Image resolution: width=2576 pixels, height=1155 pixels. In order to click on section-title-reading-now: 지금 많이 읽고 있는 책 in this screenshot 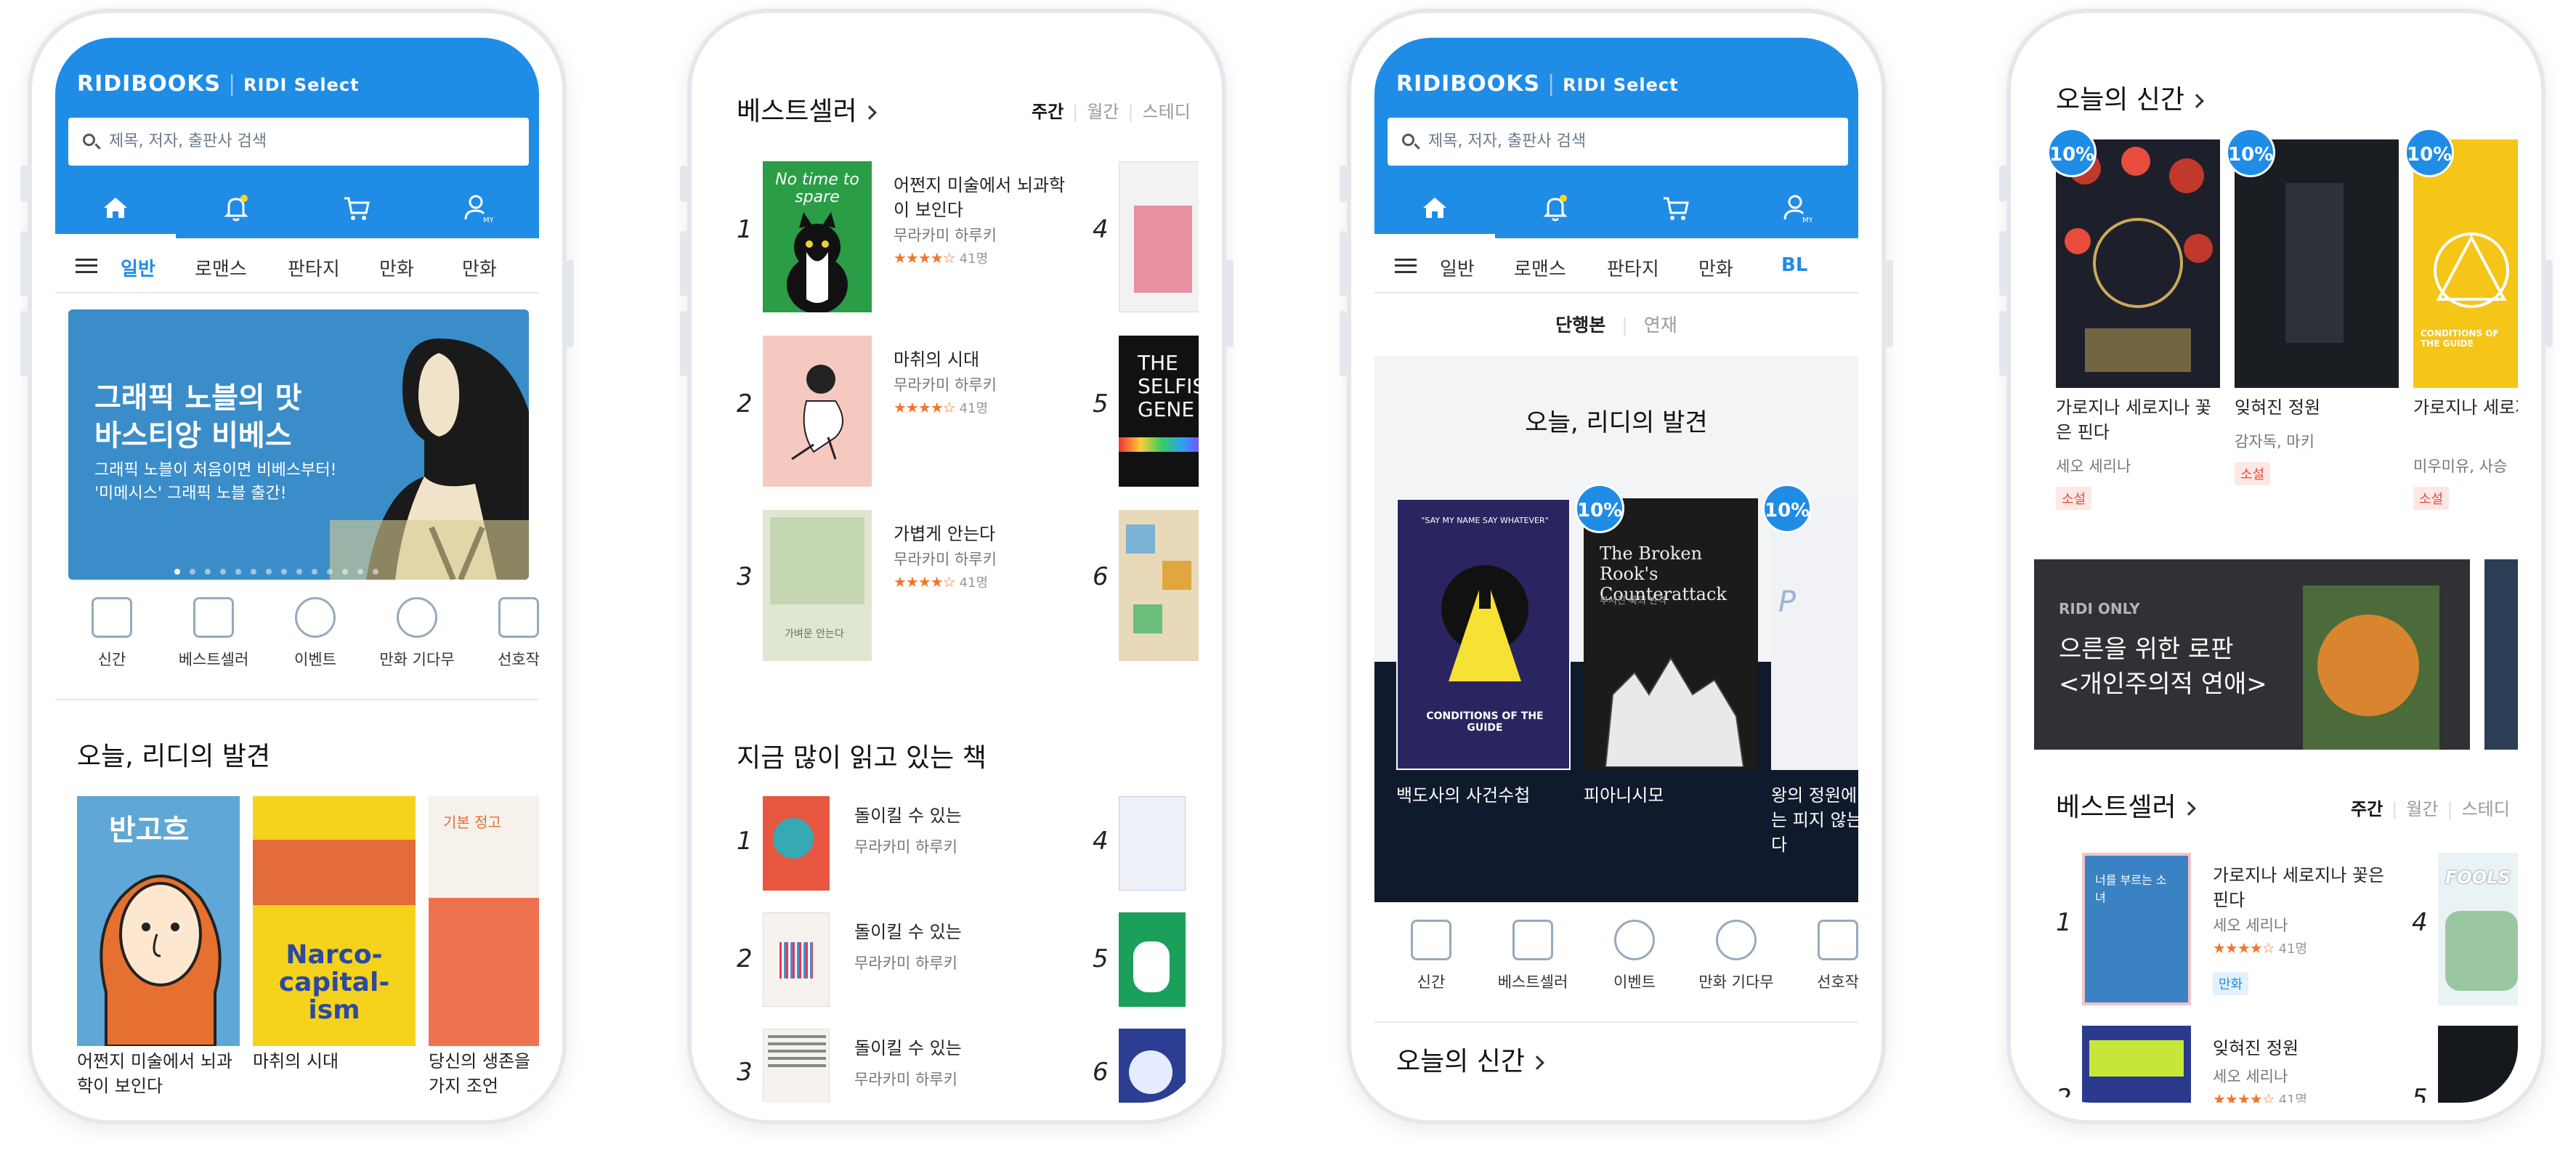, I will do `click(862, 758)`.